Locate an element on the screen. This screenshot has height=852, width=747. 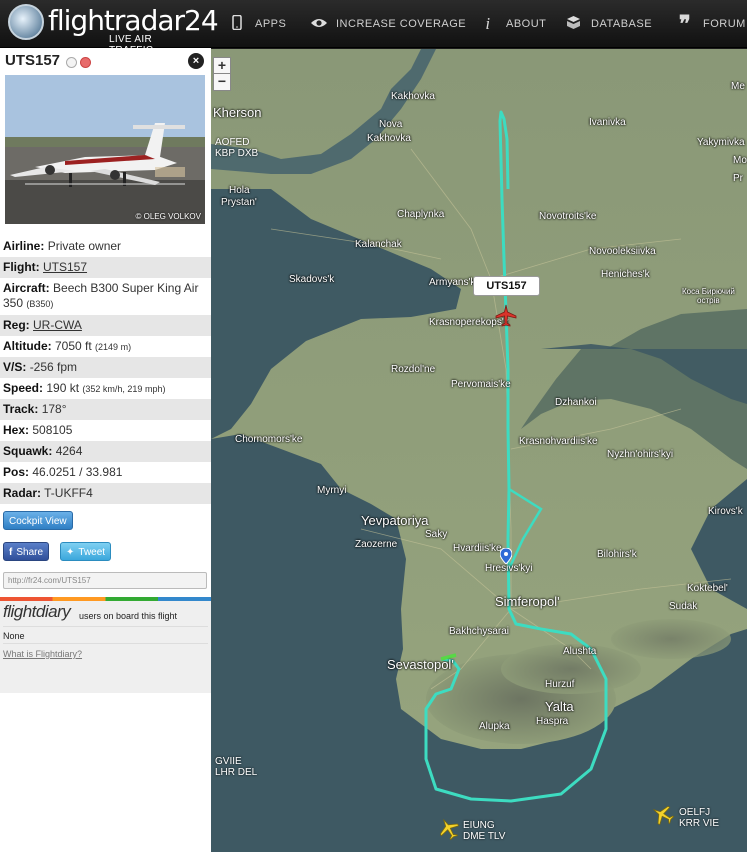
place-label: Haspra is located at coordinates (552, 721).